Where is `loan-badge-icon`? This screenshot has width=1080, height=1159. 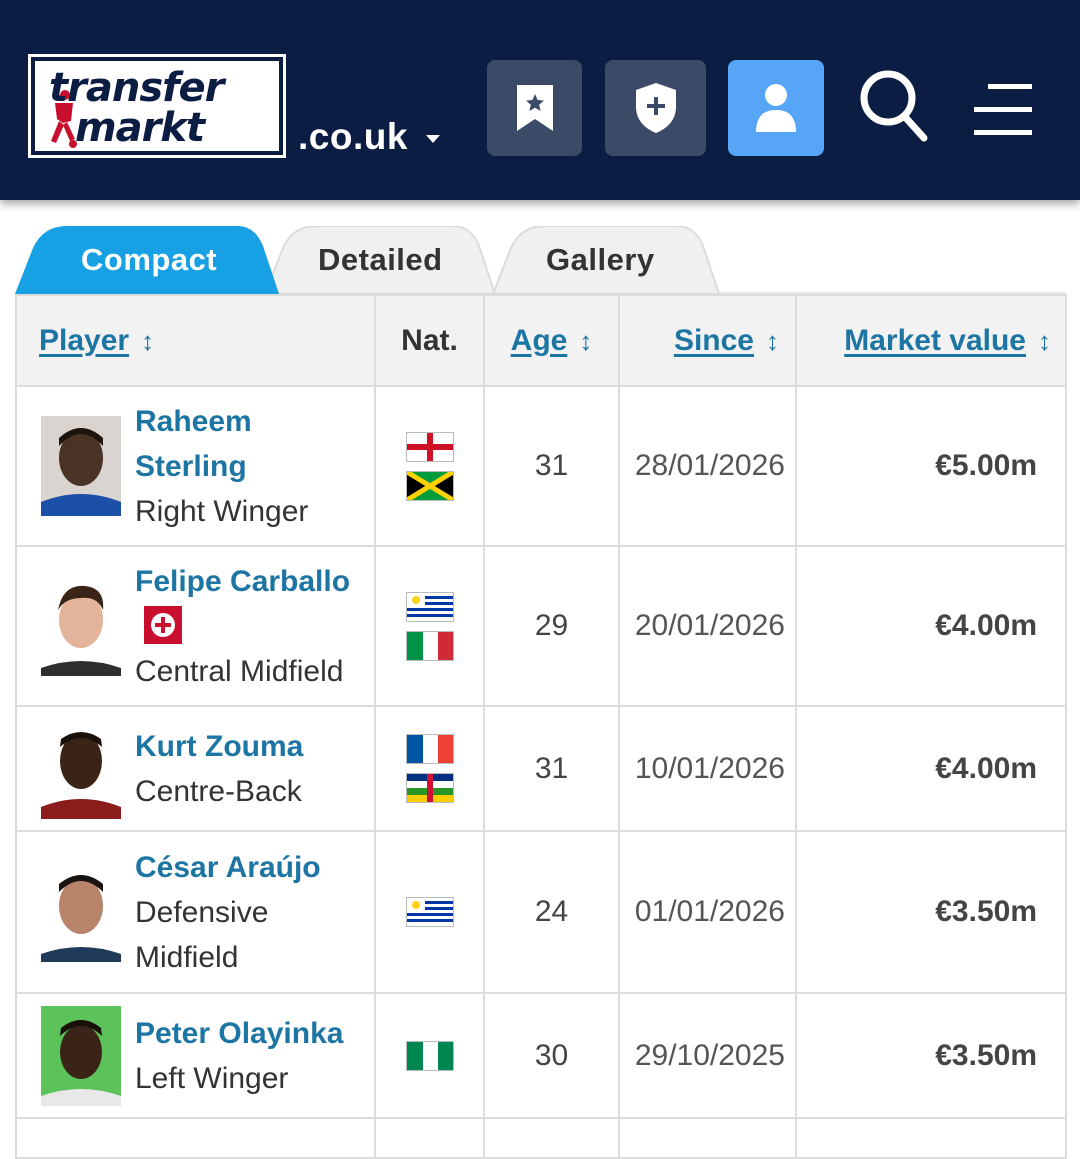 loan-badge-icon is located at coordinates (163, 624).